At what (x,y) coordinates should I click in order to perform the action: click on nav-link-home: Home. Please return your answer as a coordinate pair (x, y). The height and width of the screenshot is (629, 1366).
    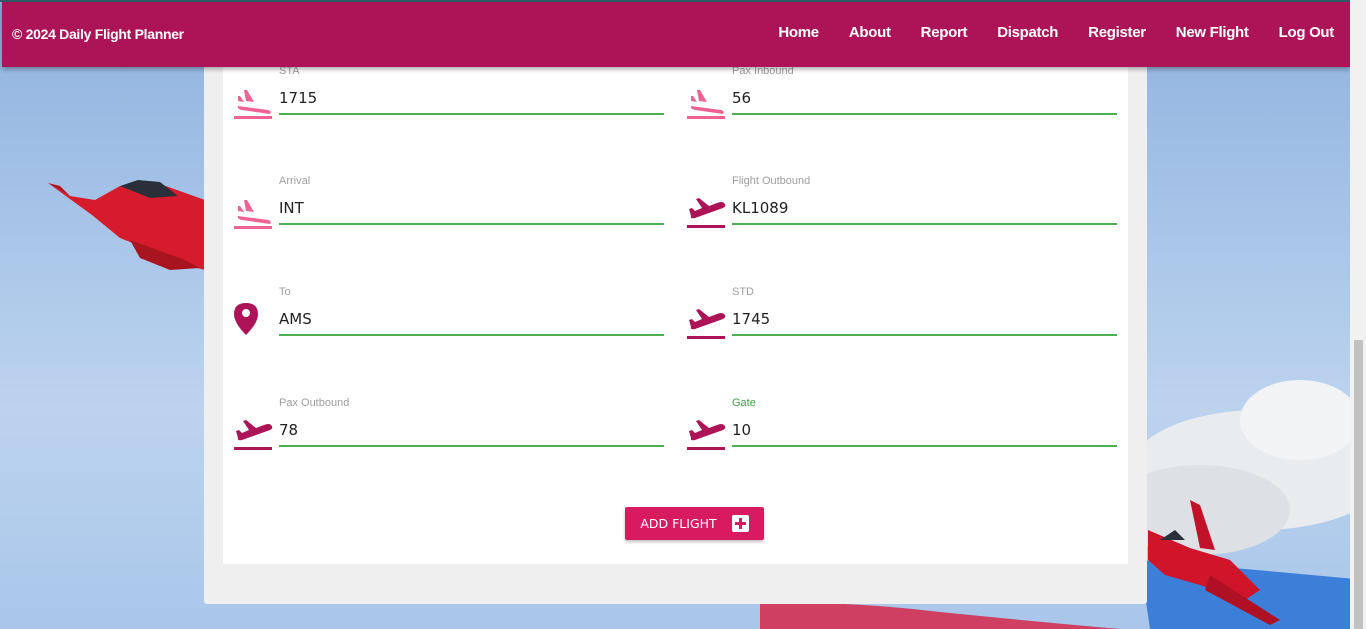
    Looking at the image, I should click on (798, 32).